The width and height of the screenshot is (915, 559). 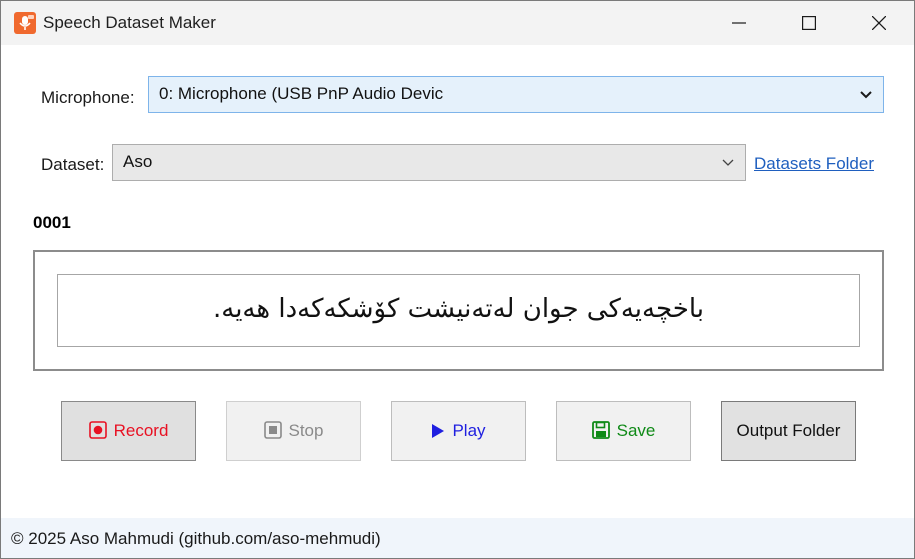 I want to click on dataset-selected-value: Aso, so click(x=138, y=161).